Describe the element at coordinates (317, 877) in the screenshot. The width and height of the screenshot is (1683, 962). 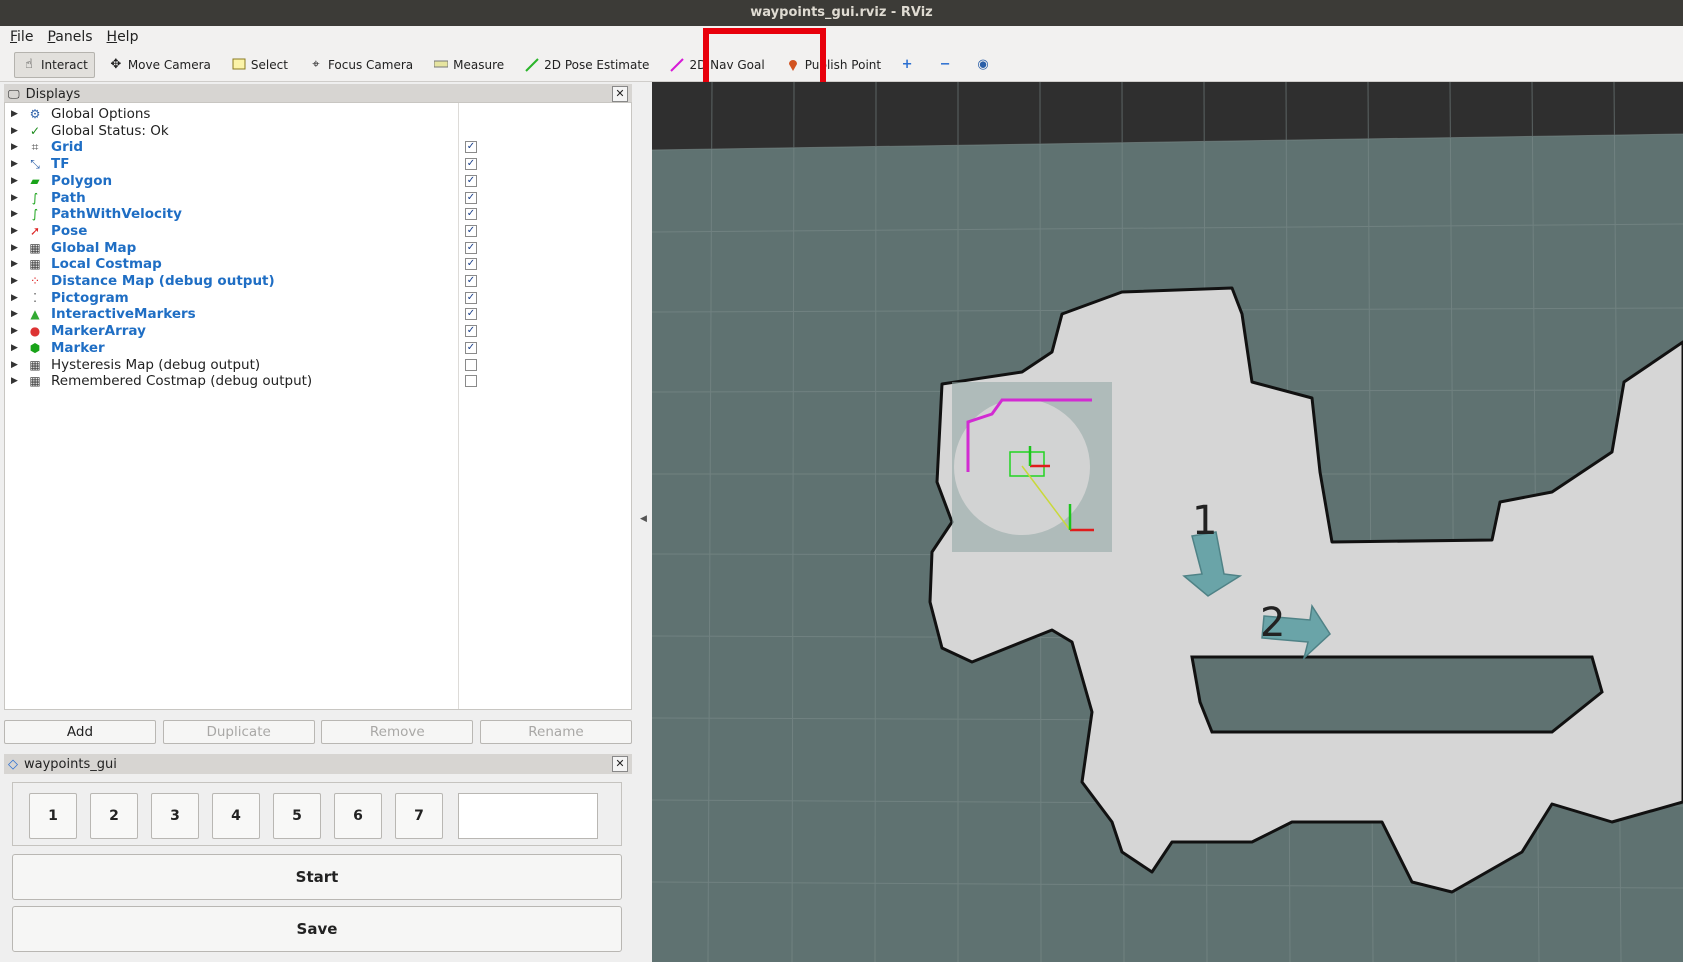
I see `start-button: Start` at that location.